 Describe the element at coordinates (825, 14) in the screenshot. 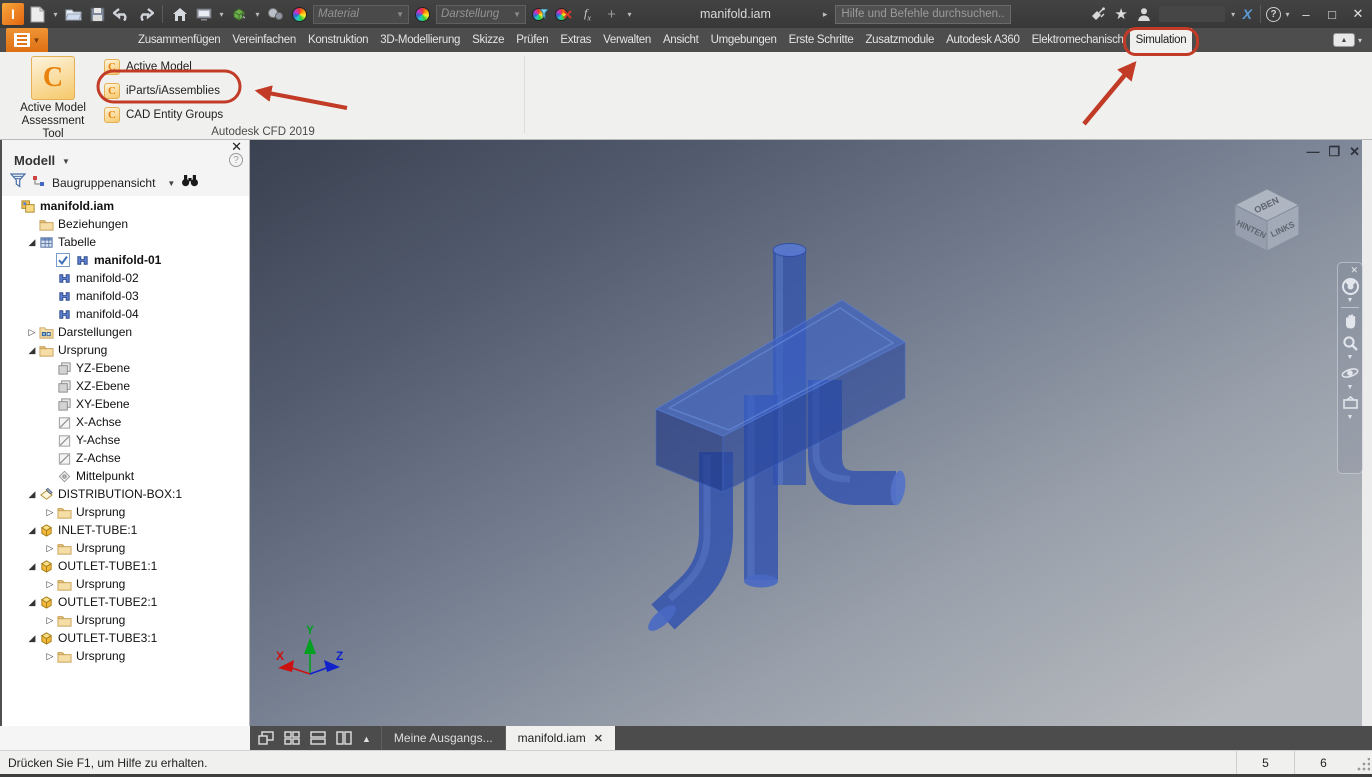

I see `flyout-arrow-icon: ▸` at that location.